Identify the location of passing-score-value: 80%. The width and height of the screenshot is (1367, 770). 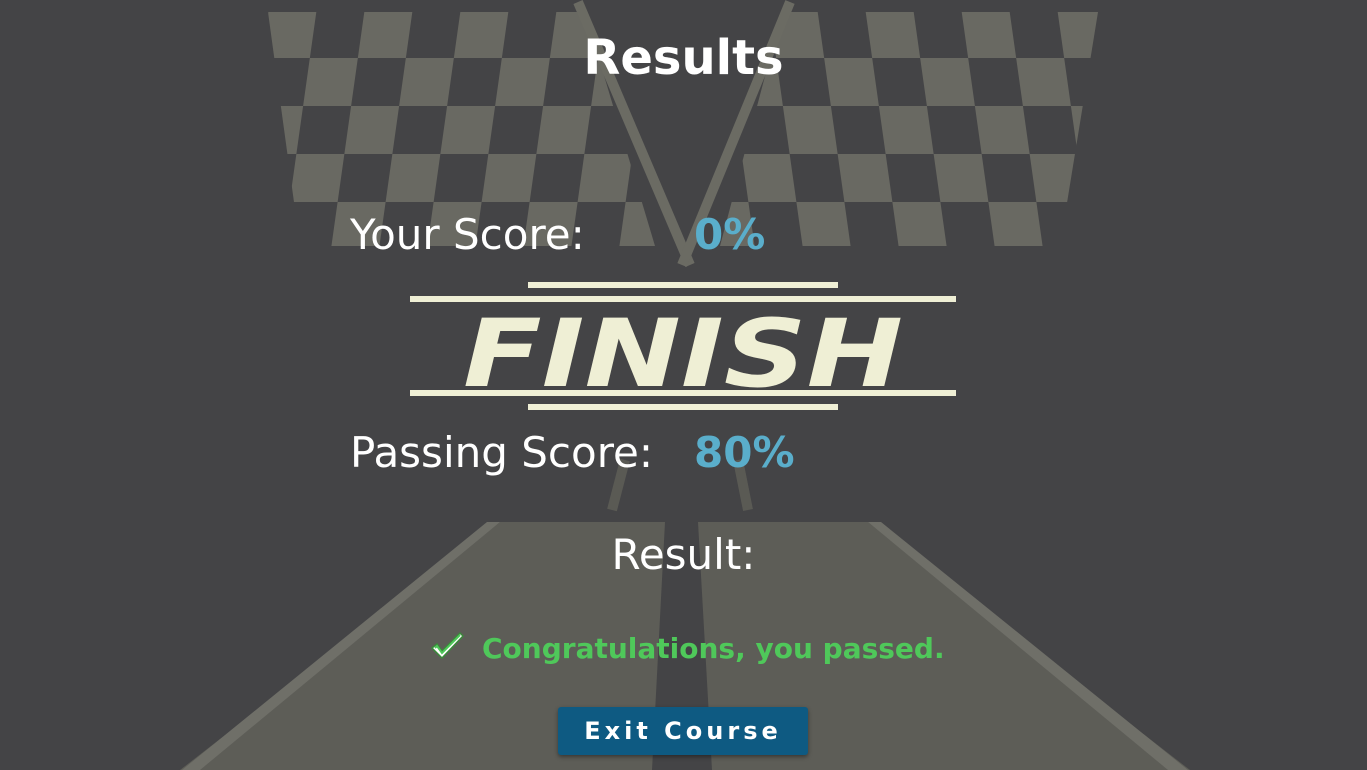
(744, 452).